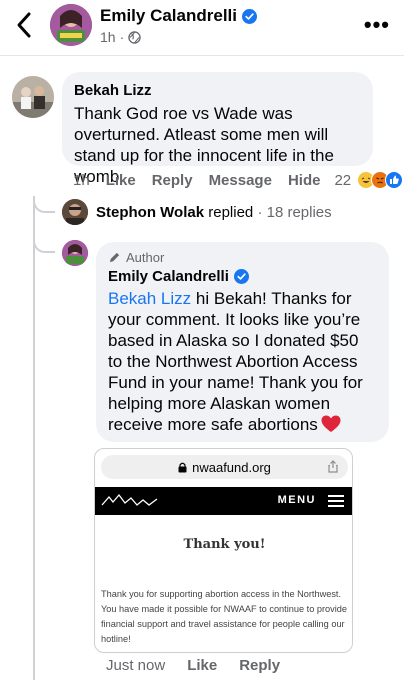 The height and width of the screenshot is (680, 404). Describe the element at coordinates (297, 500) in the screenshot. I see `menu-button: MENU` at that location.